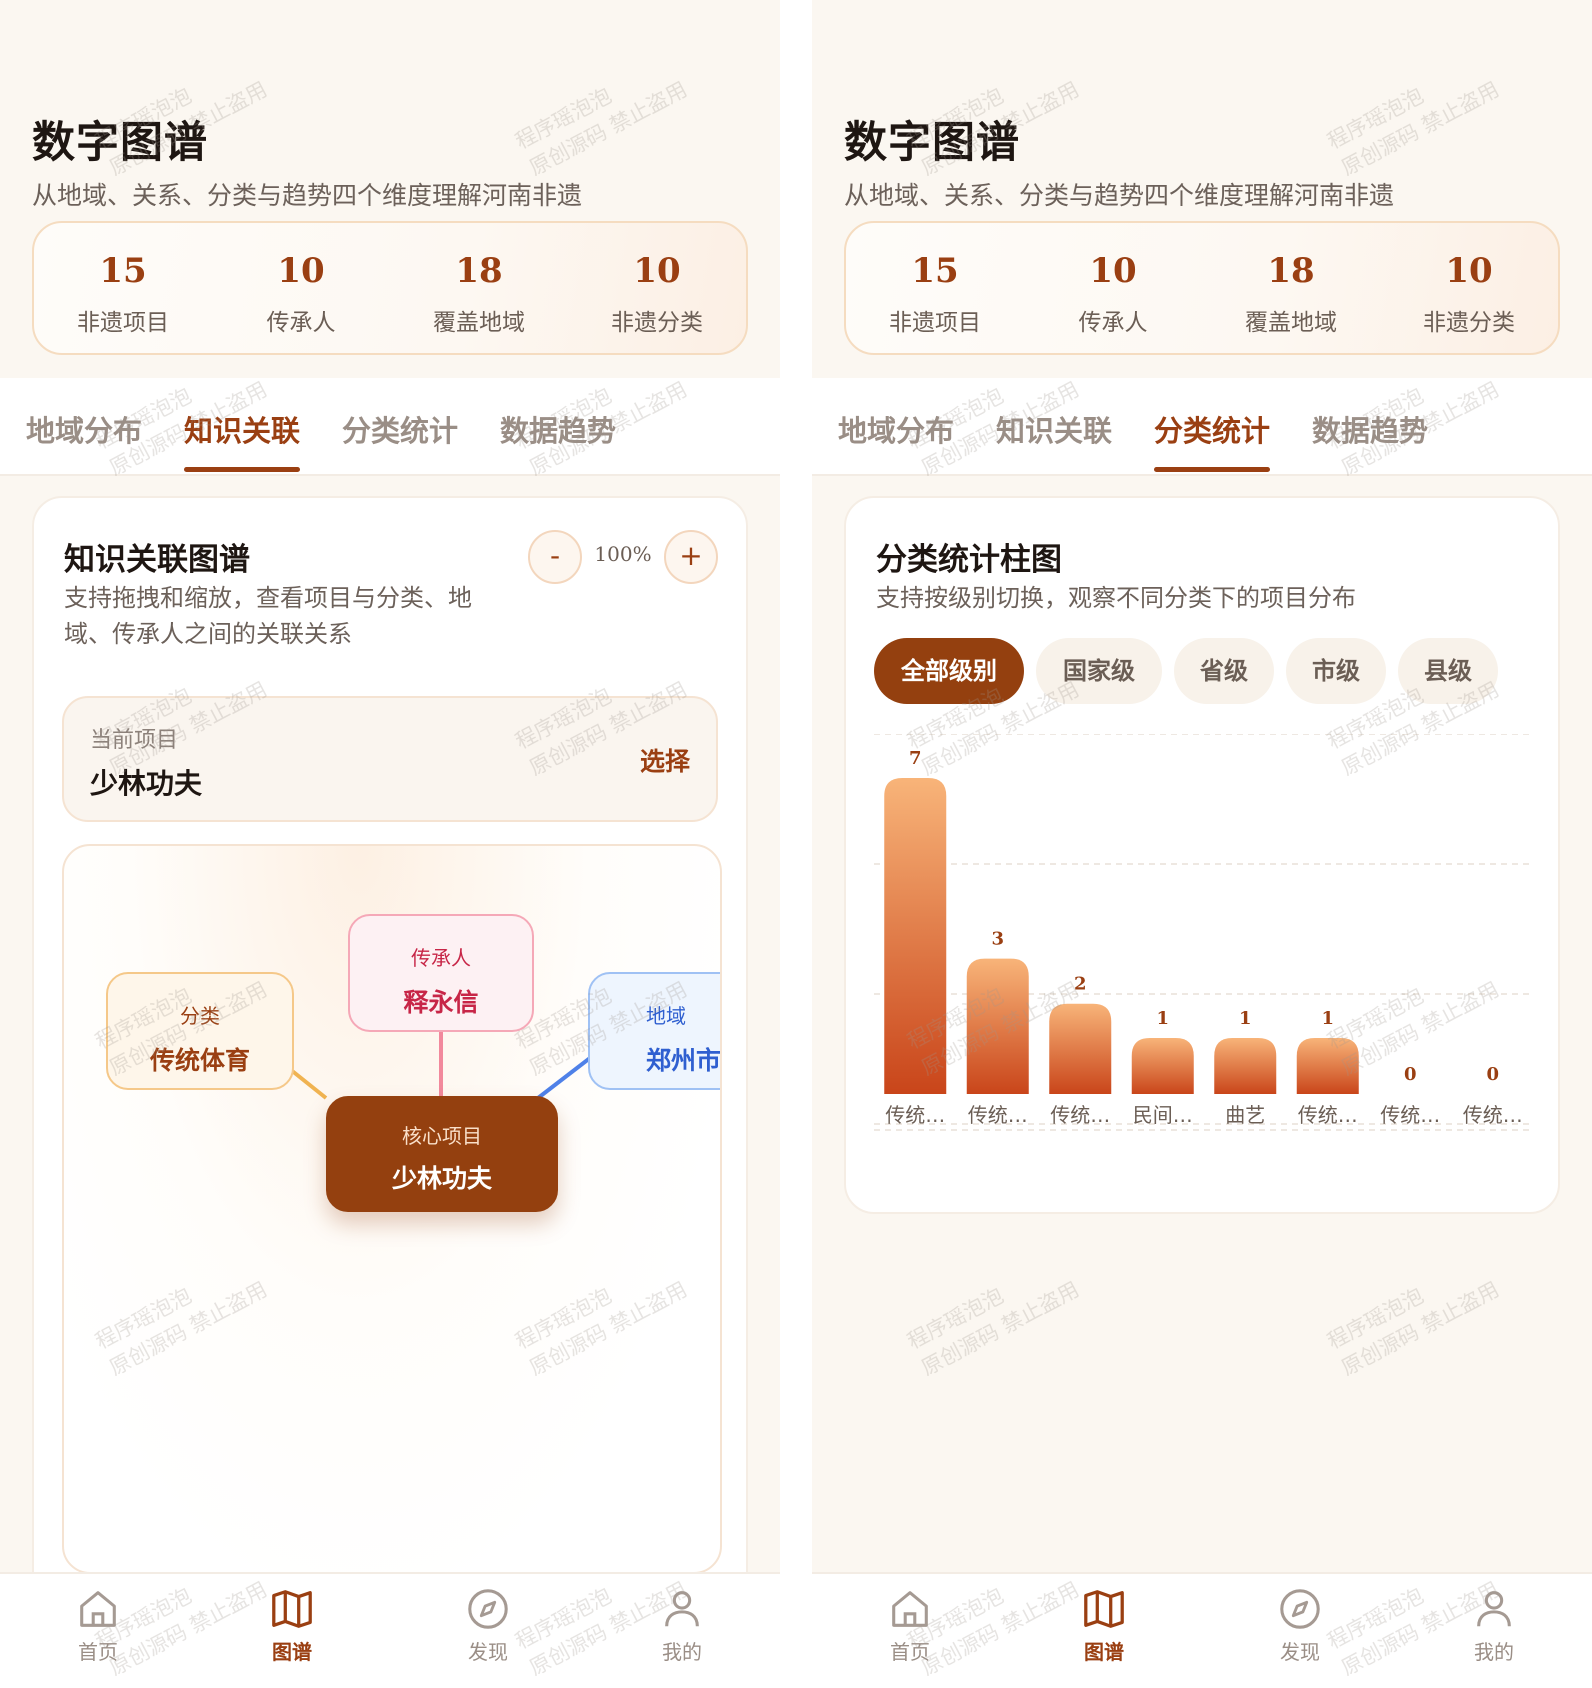  Describe the element at coordinates (1492, 1074) in the screenshot. I see `bar-value-label: 0` at that location.